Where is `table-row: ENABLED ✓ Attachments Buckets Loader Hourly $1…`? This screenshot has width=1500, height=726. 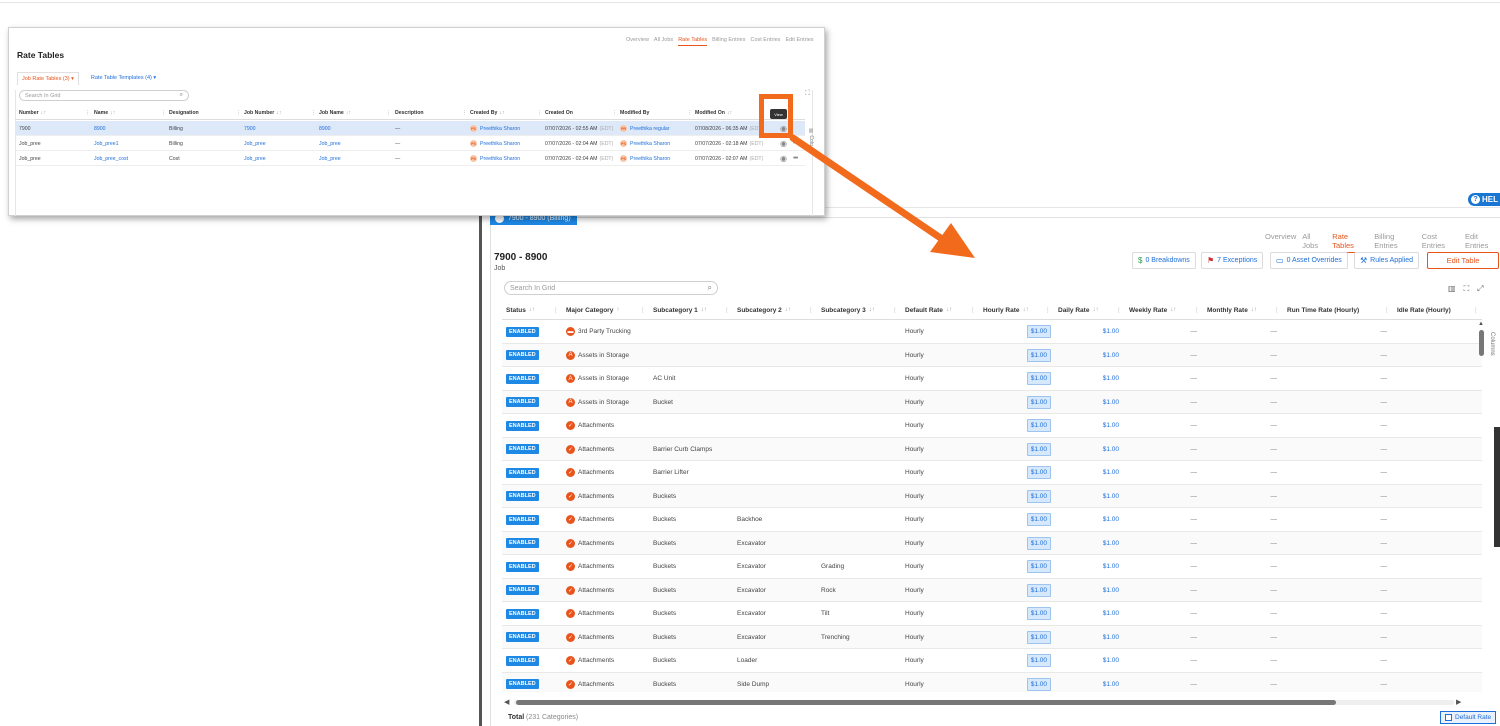 table-row: ENABLED ✓ Attachments Buckets Loader Hourly $1… is located at coordinates (992, 661).